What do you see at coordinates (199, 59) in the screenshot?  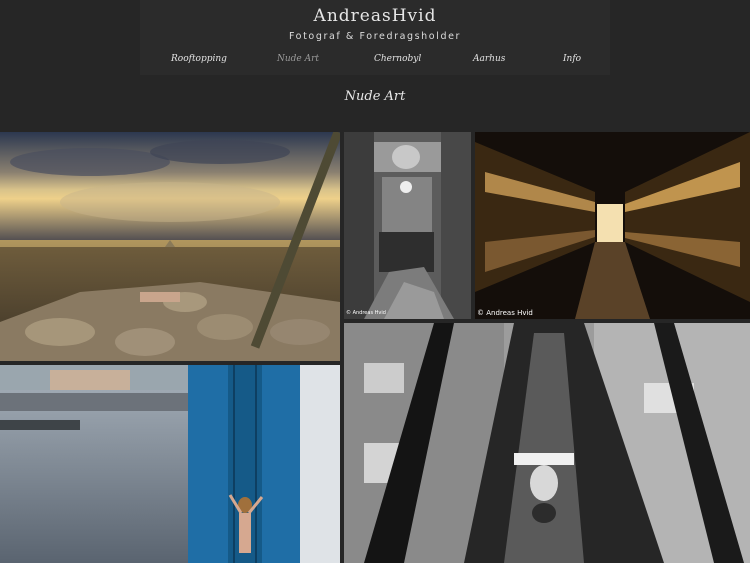 I see `nav-item-rooftopping: Rooftopping` at bounding box center [199, 59].